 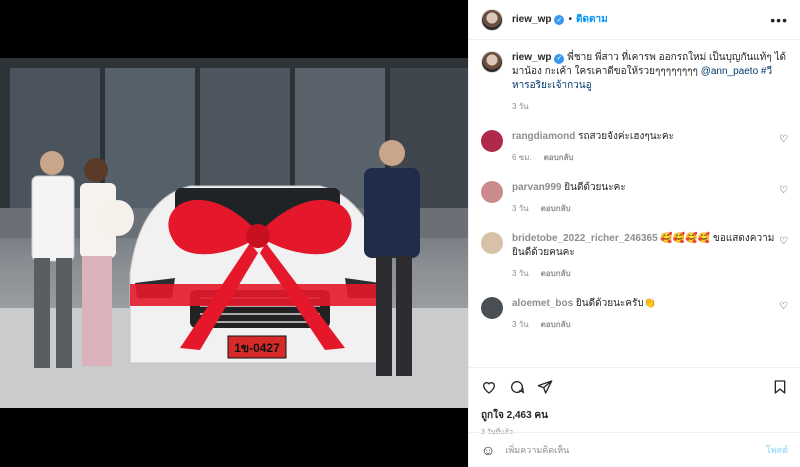 I want to click on follow-button: ติดตาม, so click(x=592, y=19).